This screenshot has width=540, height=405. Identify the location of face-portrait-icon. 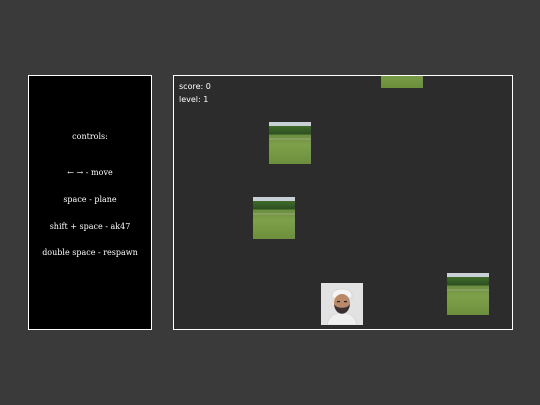
(342, 304).